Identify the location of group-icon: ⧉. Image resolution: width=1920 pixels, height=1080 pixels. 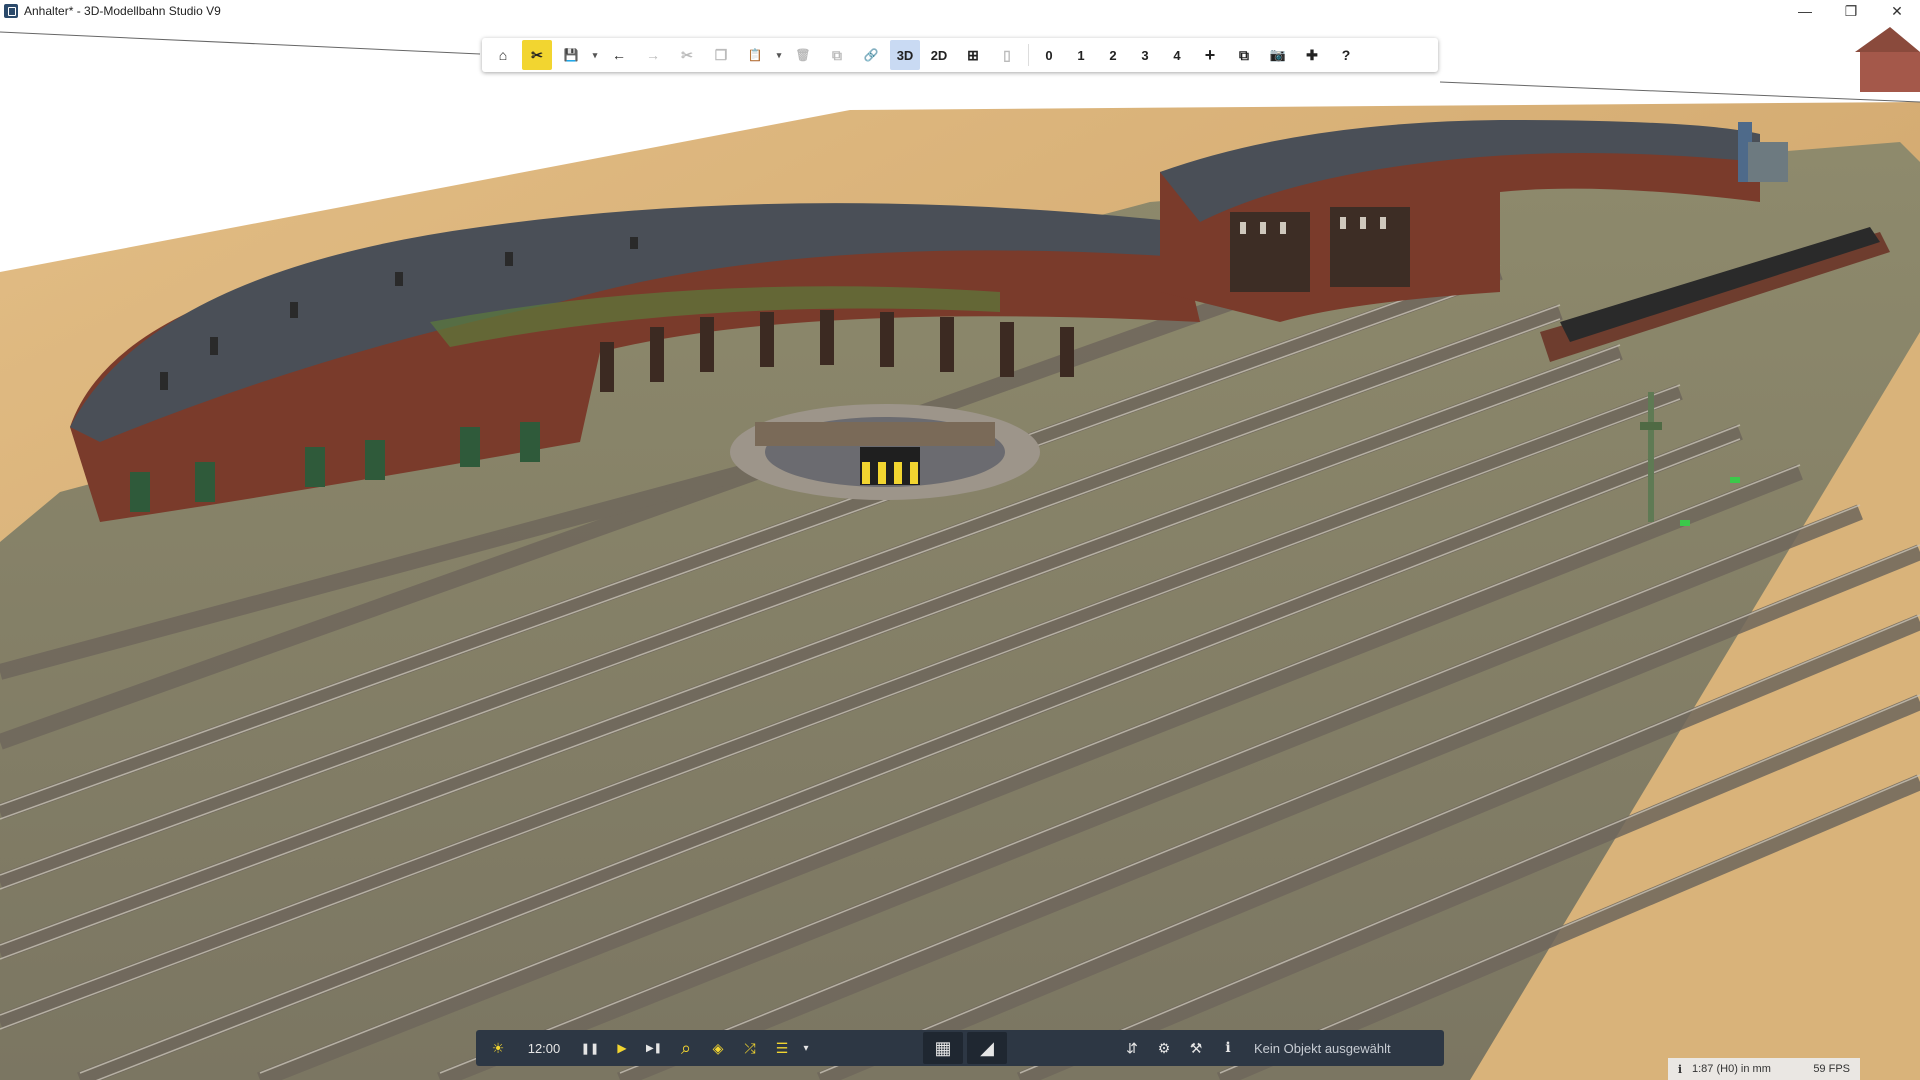
(837, 55).